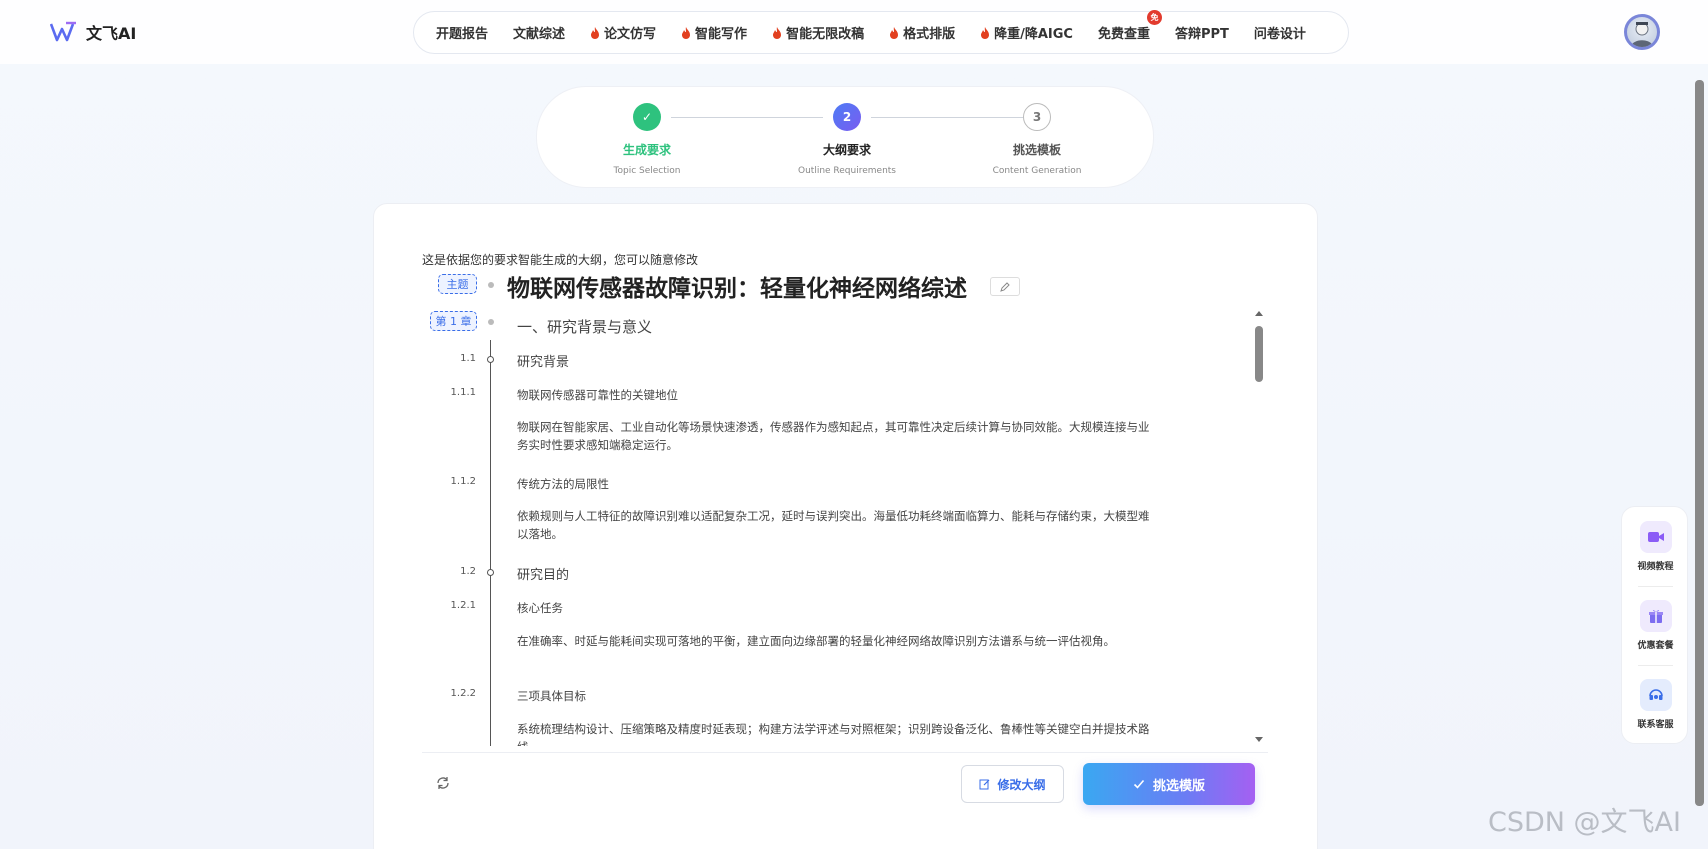  I want to click on button-label: 挑选模版, so click(1178, 786).